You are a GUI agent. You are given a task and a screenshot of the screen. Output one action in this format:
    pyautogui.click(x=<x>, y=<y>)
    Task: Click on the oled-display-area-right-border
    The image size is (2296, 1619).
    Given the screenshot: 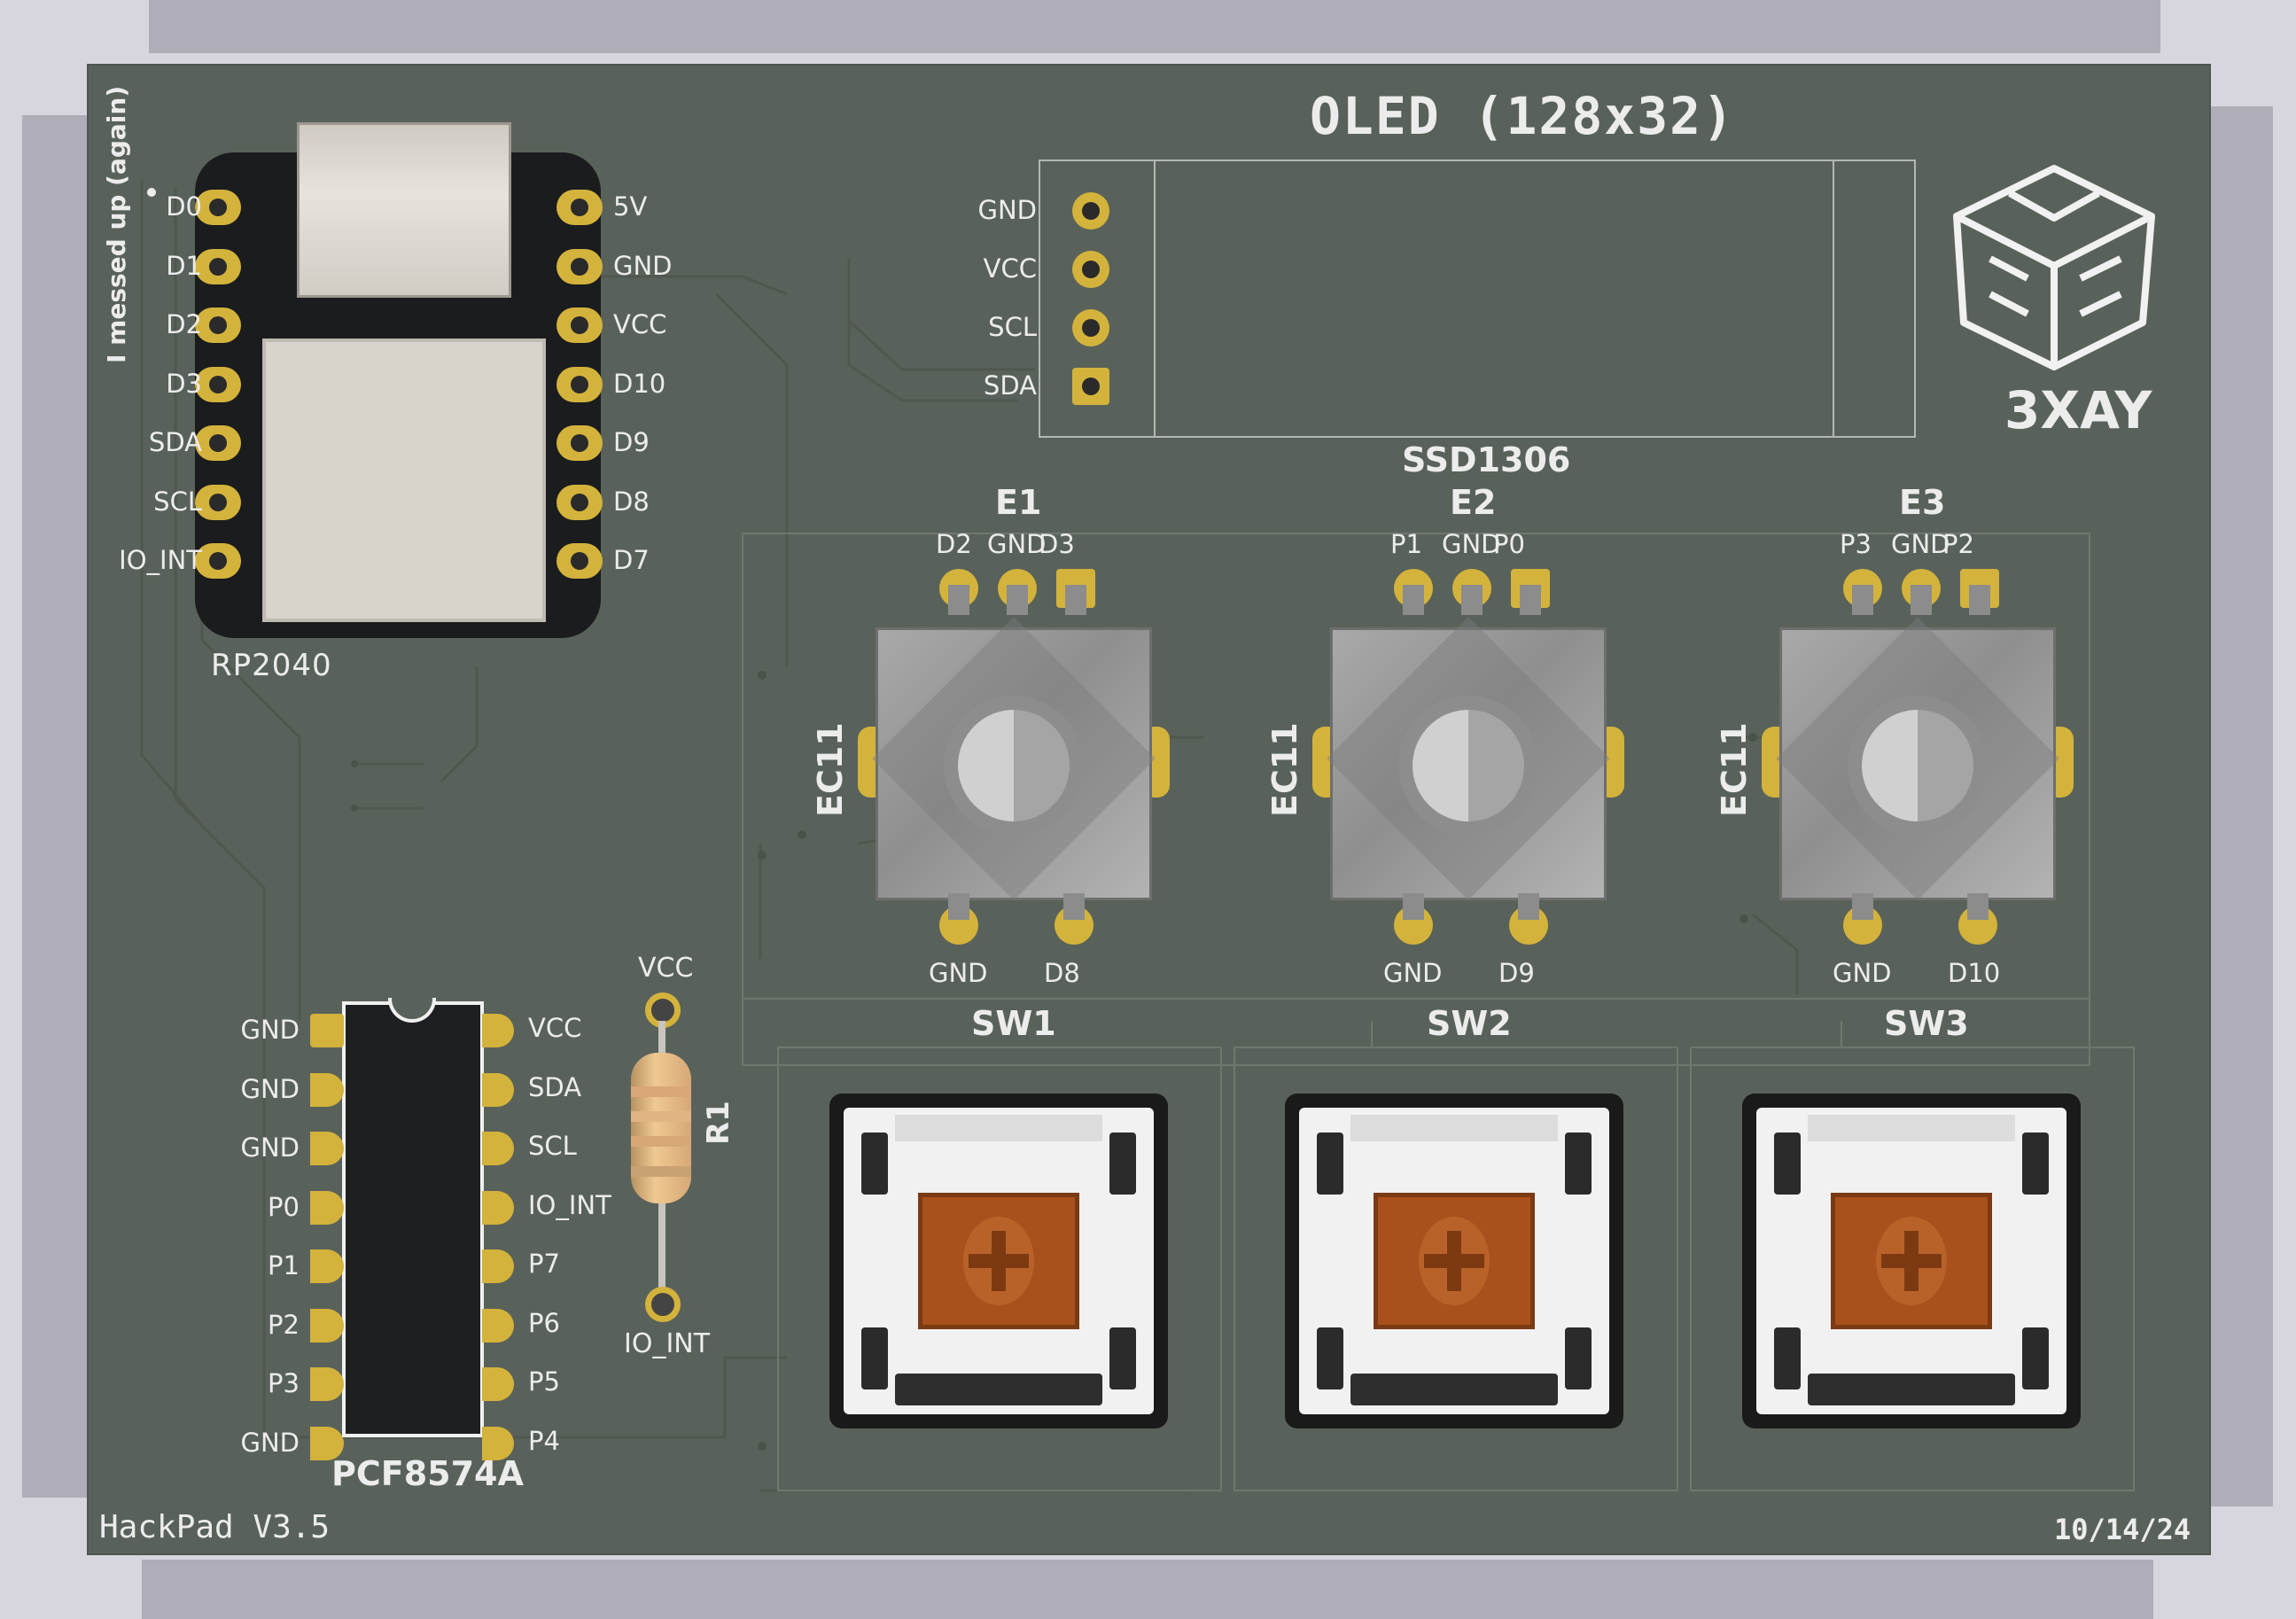 What is the action you would take?
    pyautogui.click(x=1833, y=298)
    